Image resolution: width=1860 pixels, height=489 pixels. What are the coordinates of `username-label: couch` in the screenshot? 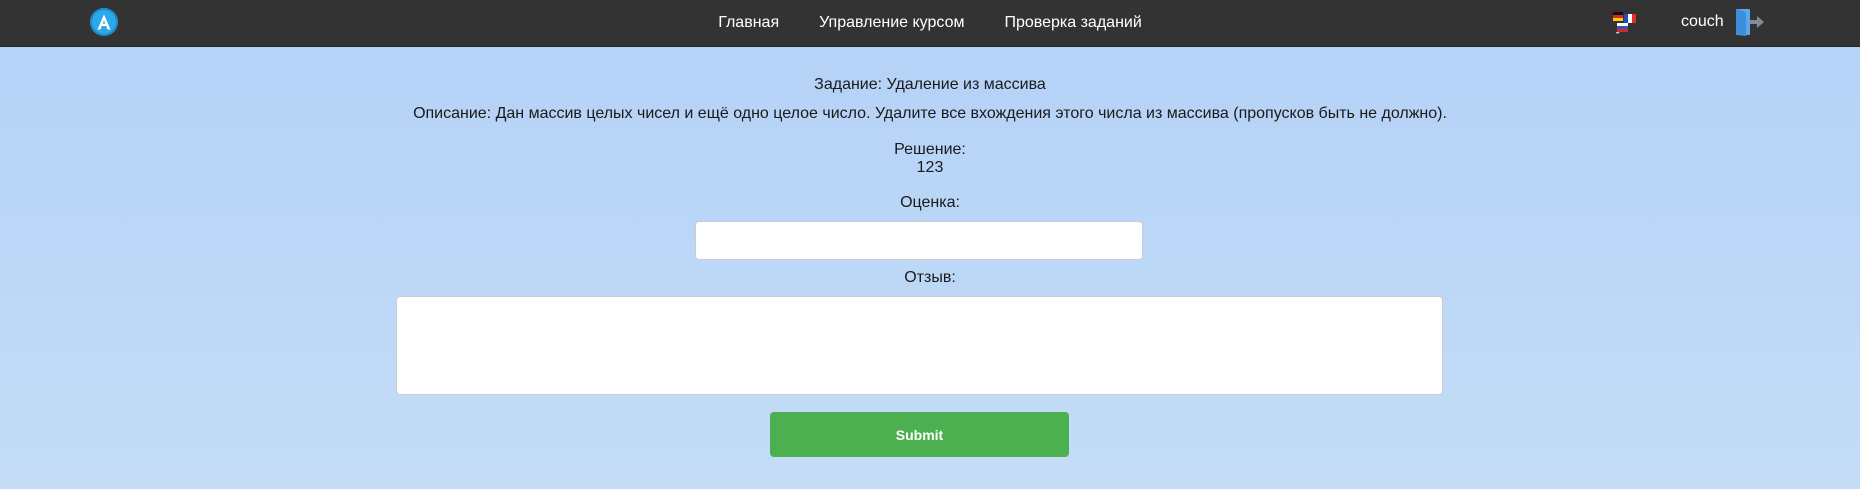 It's located at (1702, 22).